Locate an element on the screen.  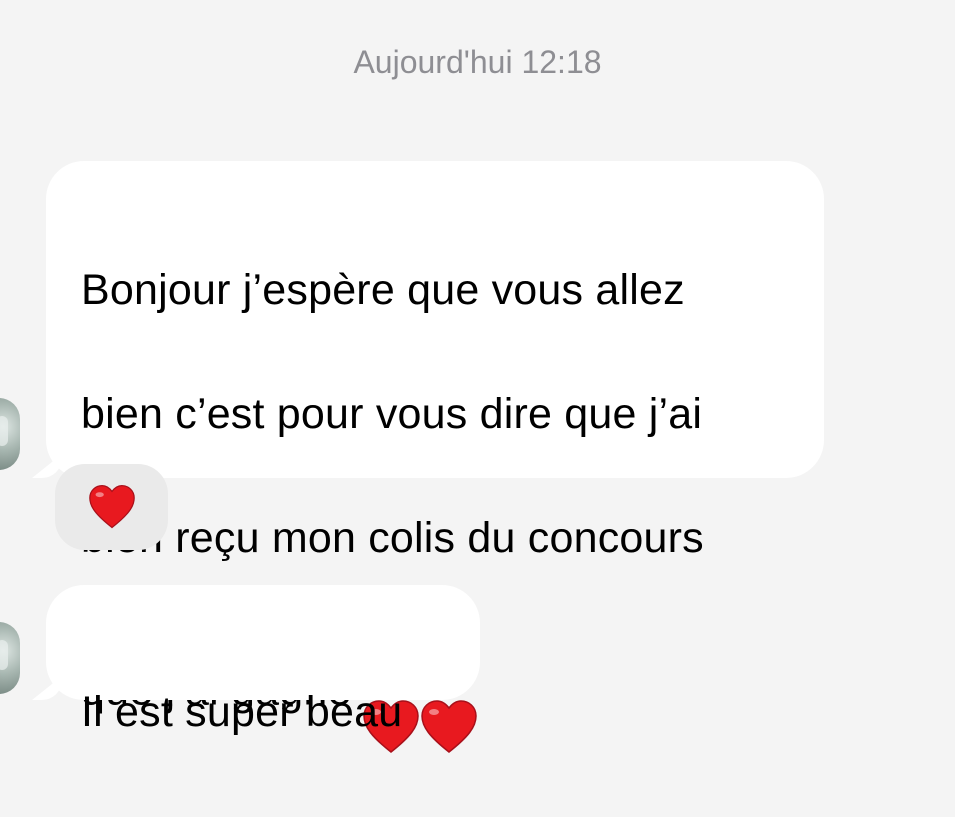
message-text: Il est super beau is located at coordinates (265, 712).